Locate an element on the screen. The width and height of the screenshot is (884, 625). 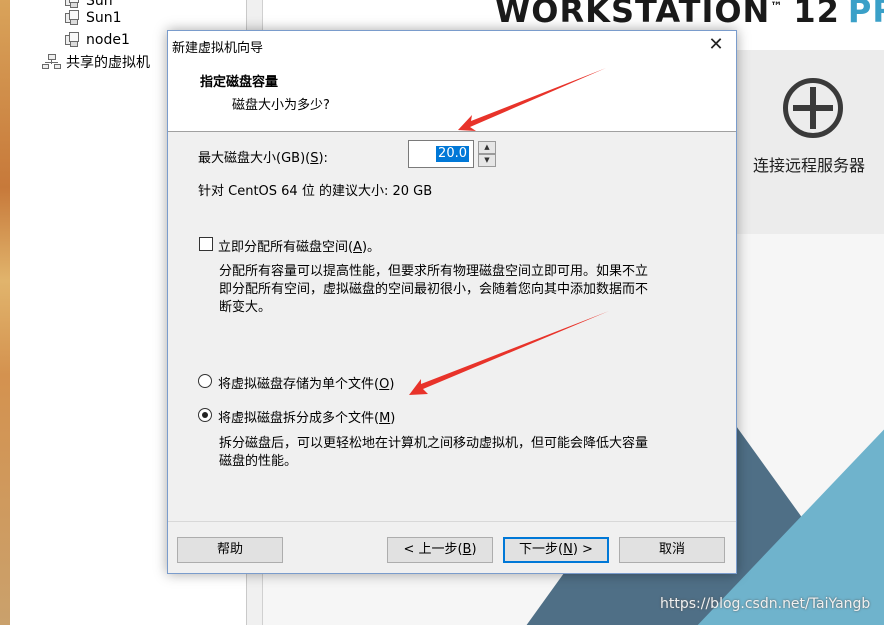
tree-item-node1: node1 is located at coordinates (97, 40).